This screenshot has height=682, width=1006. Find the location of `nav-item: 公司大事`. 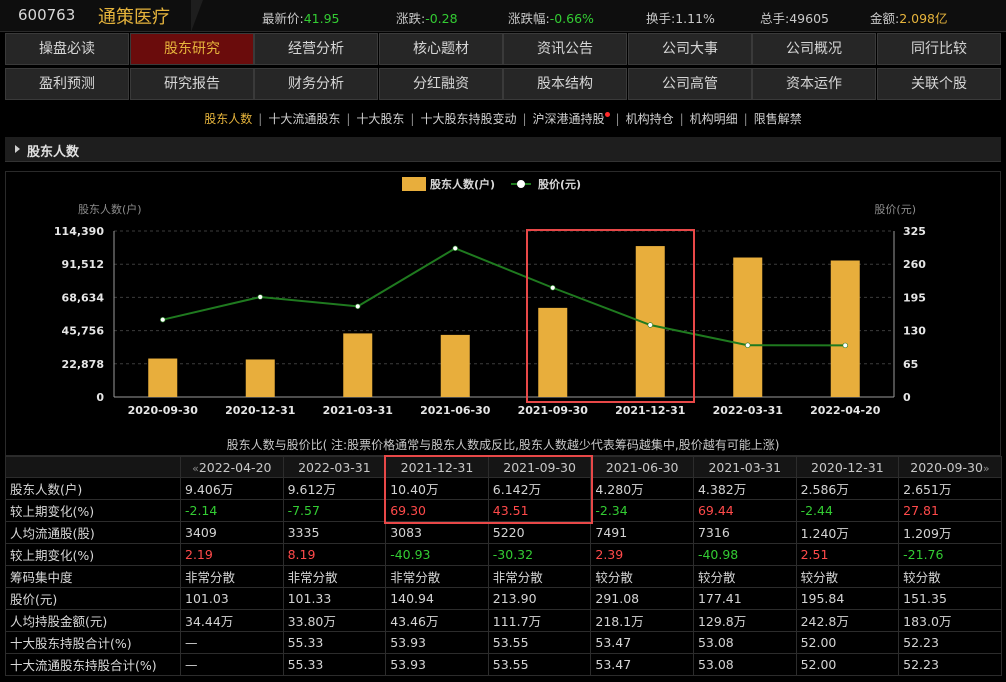

nav-item: 公司大事 is located at coordinates (690, 49).